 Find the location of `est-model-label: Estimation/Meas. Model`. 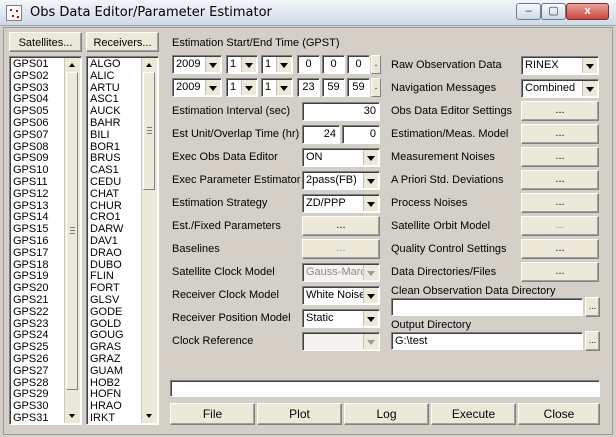

est-model-label: Estimation/Meas. Model is located at coordinates (450, 134).